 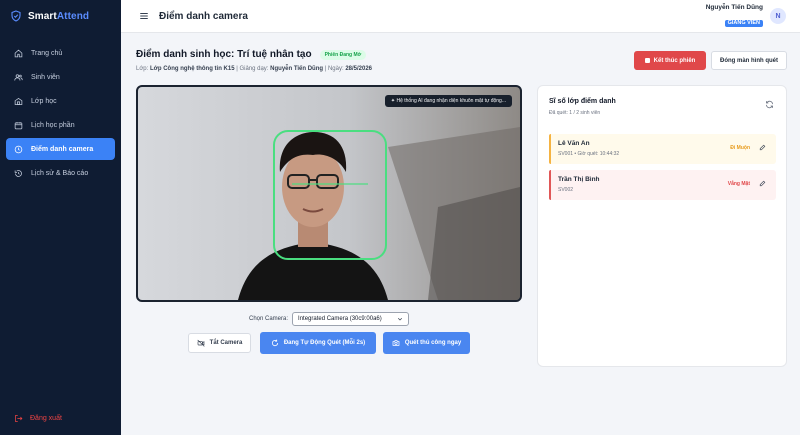 What do you see at coordinates (662, 185) in the screenshot?
I see `list-item: Trần Thị Bình SV002 Vắng Mặt` at bounding box center [662, 185].